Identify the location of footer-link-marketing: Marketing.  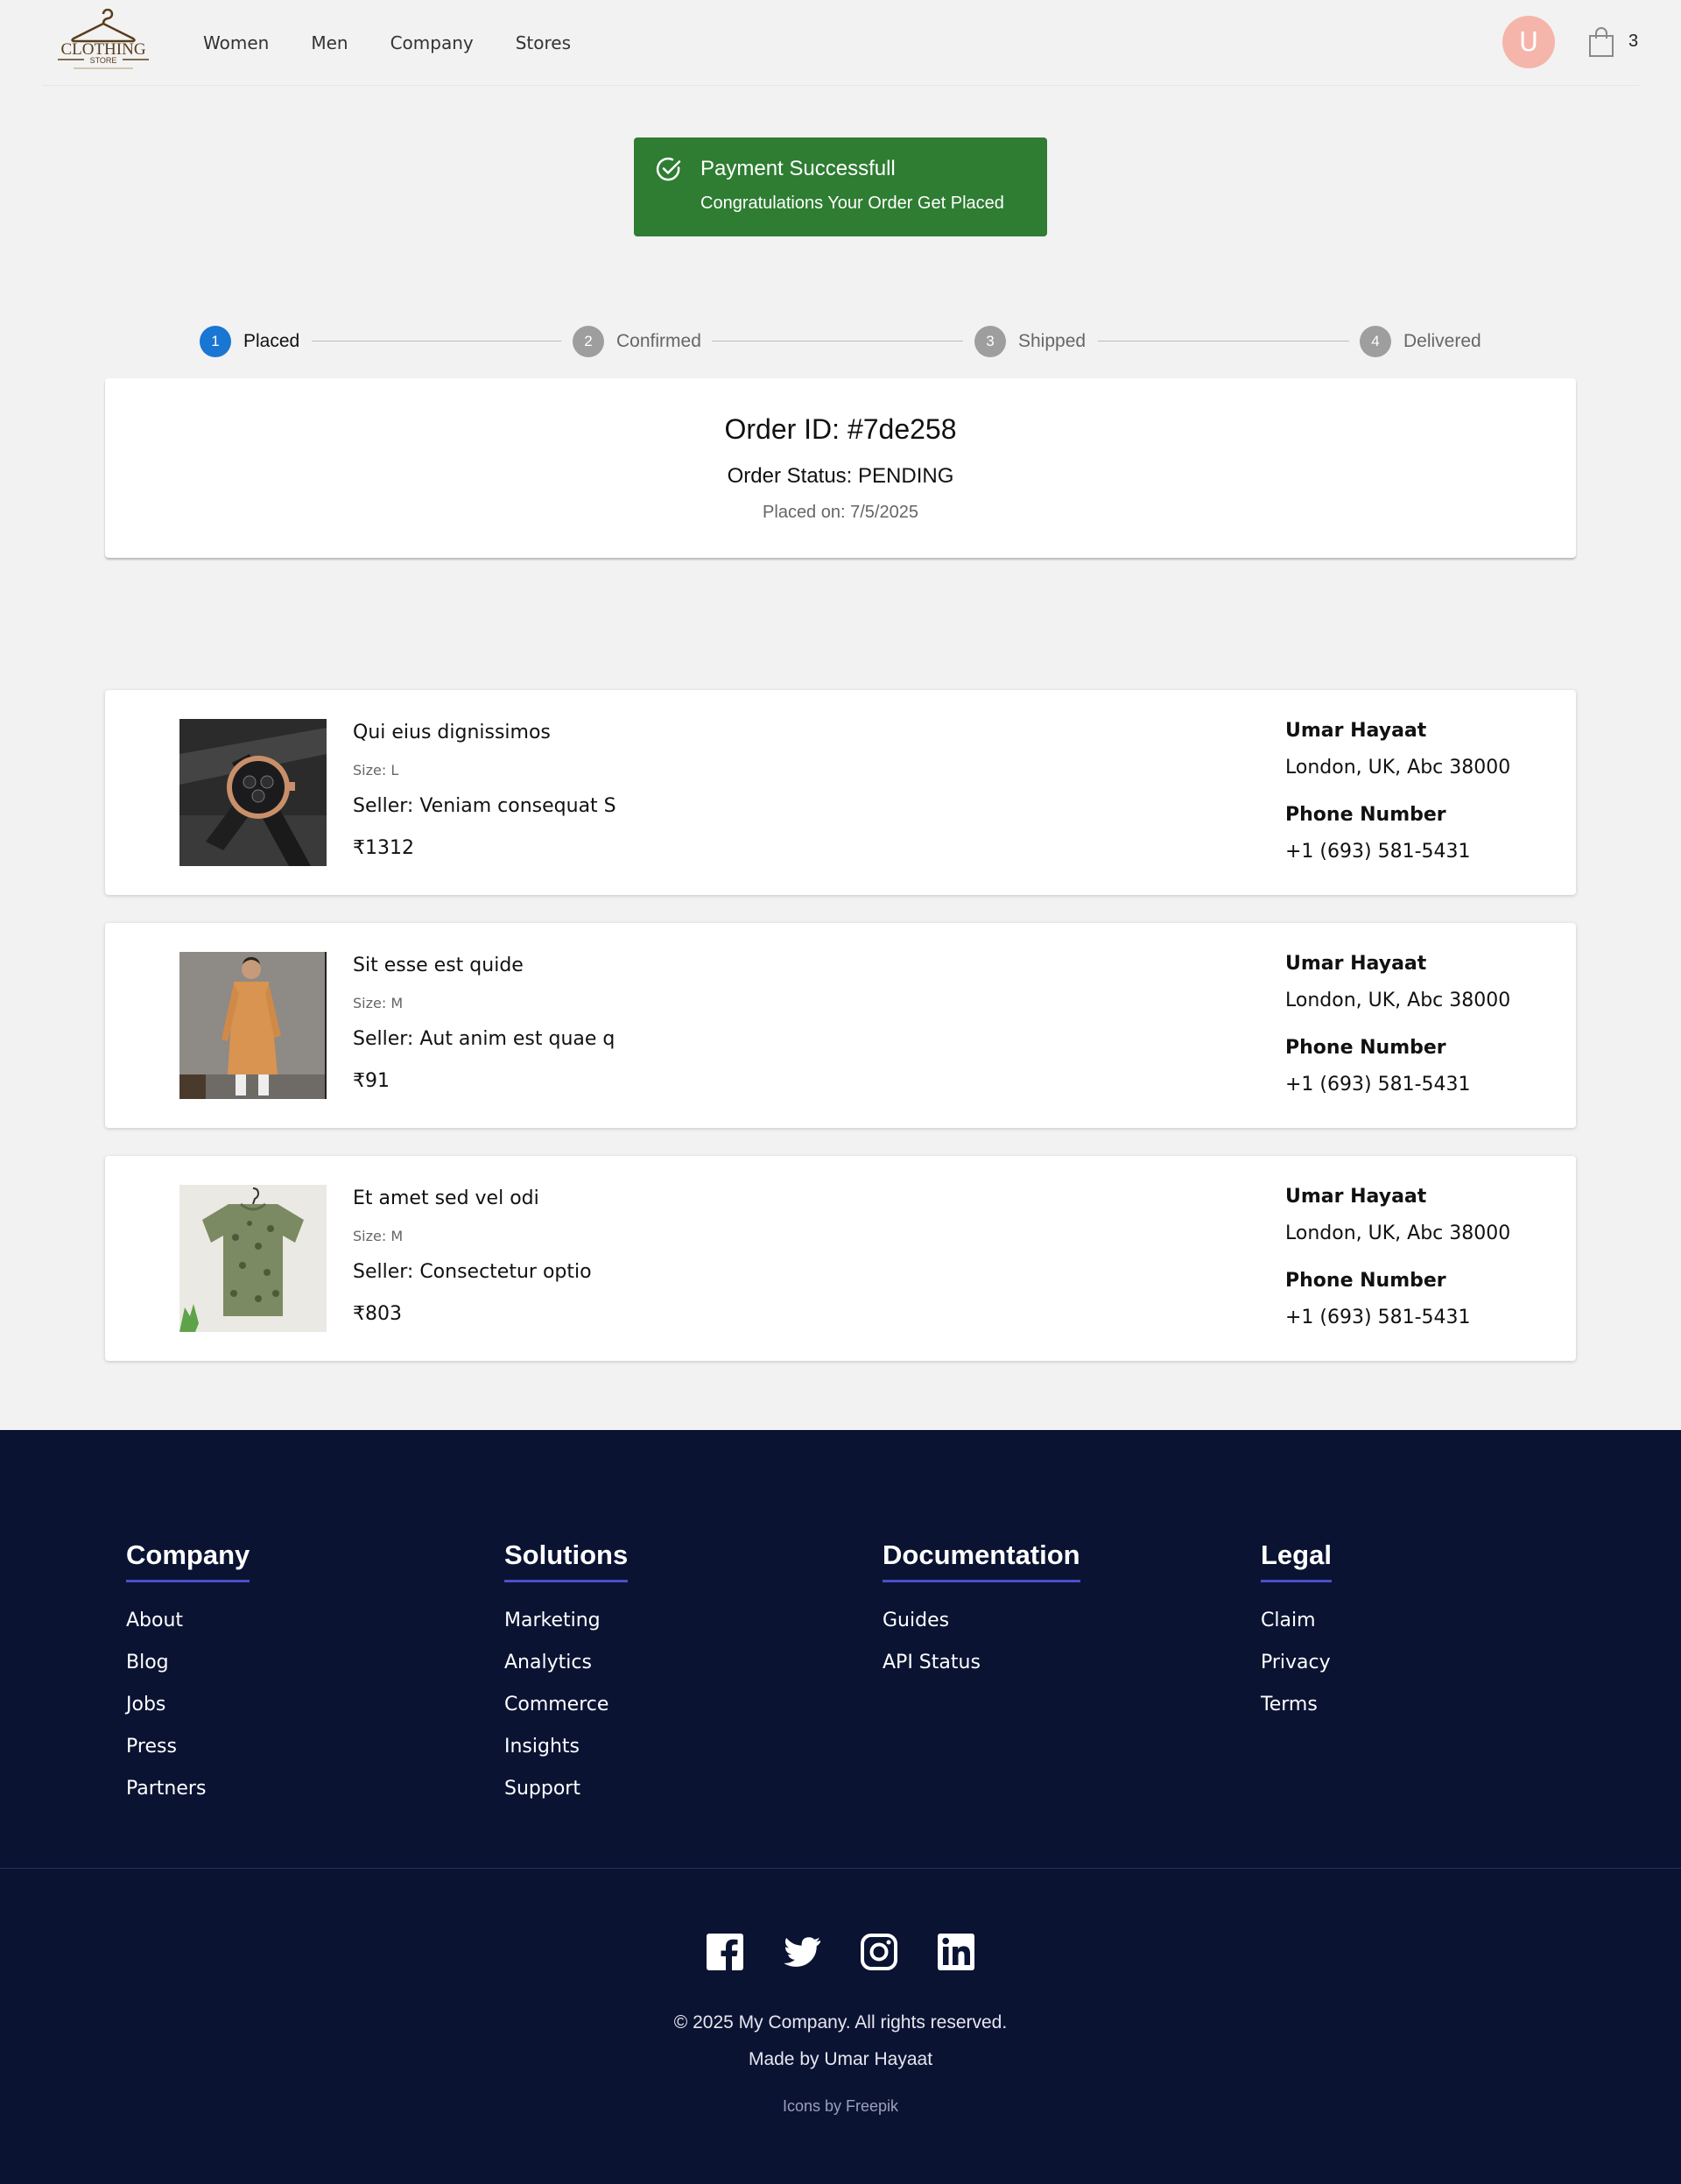
(566, 1621).